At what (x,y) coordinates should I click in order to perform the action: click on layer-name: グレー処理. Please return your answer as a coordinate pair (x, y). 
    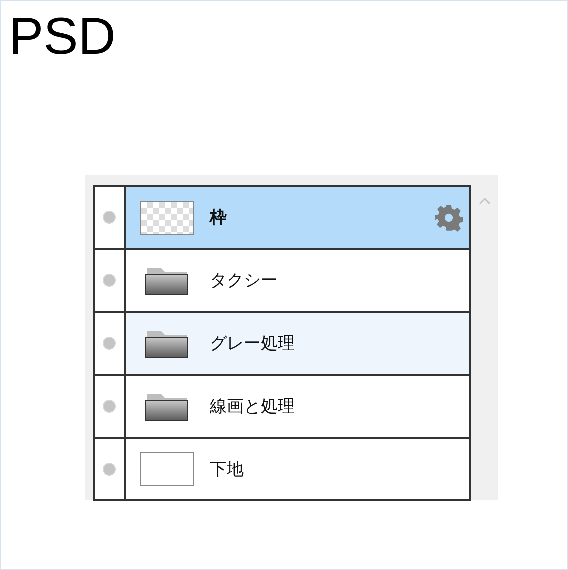
    Looking at the image, I should click on (253, 344).